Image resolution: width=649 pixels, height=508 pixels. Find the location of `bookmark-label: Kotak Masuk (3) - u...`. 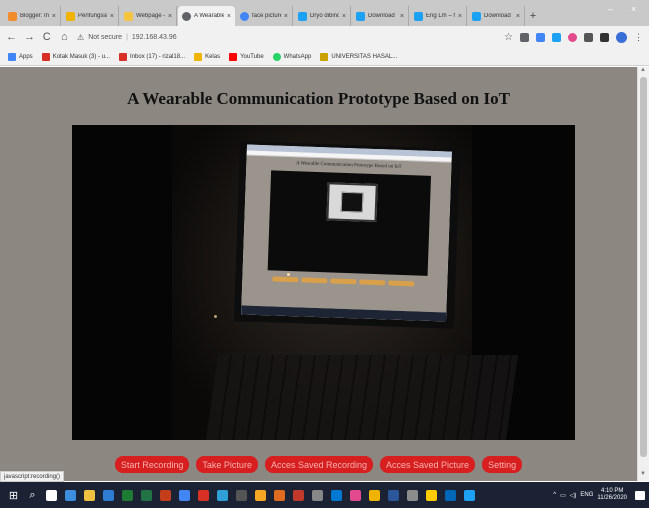

bookmark-label: Kotak Masuk (3) - u... is located at coordinates (81, 56).